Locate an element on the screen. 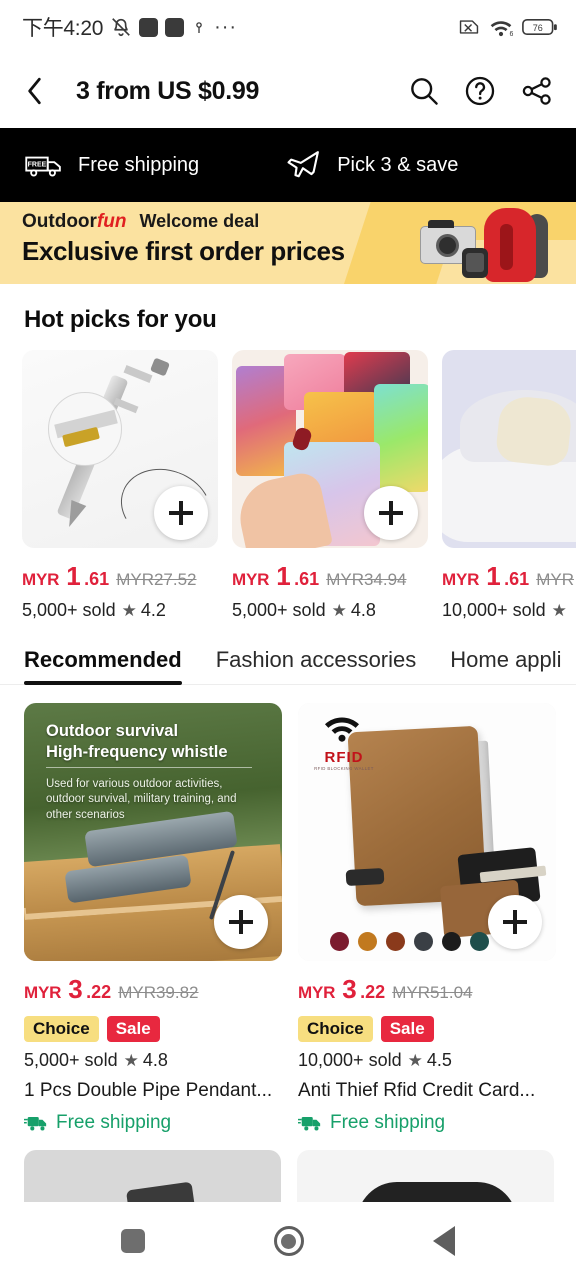  battery-icon: 76 is located at coordinates (540, 27).